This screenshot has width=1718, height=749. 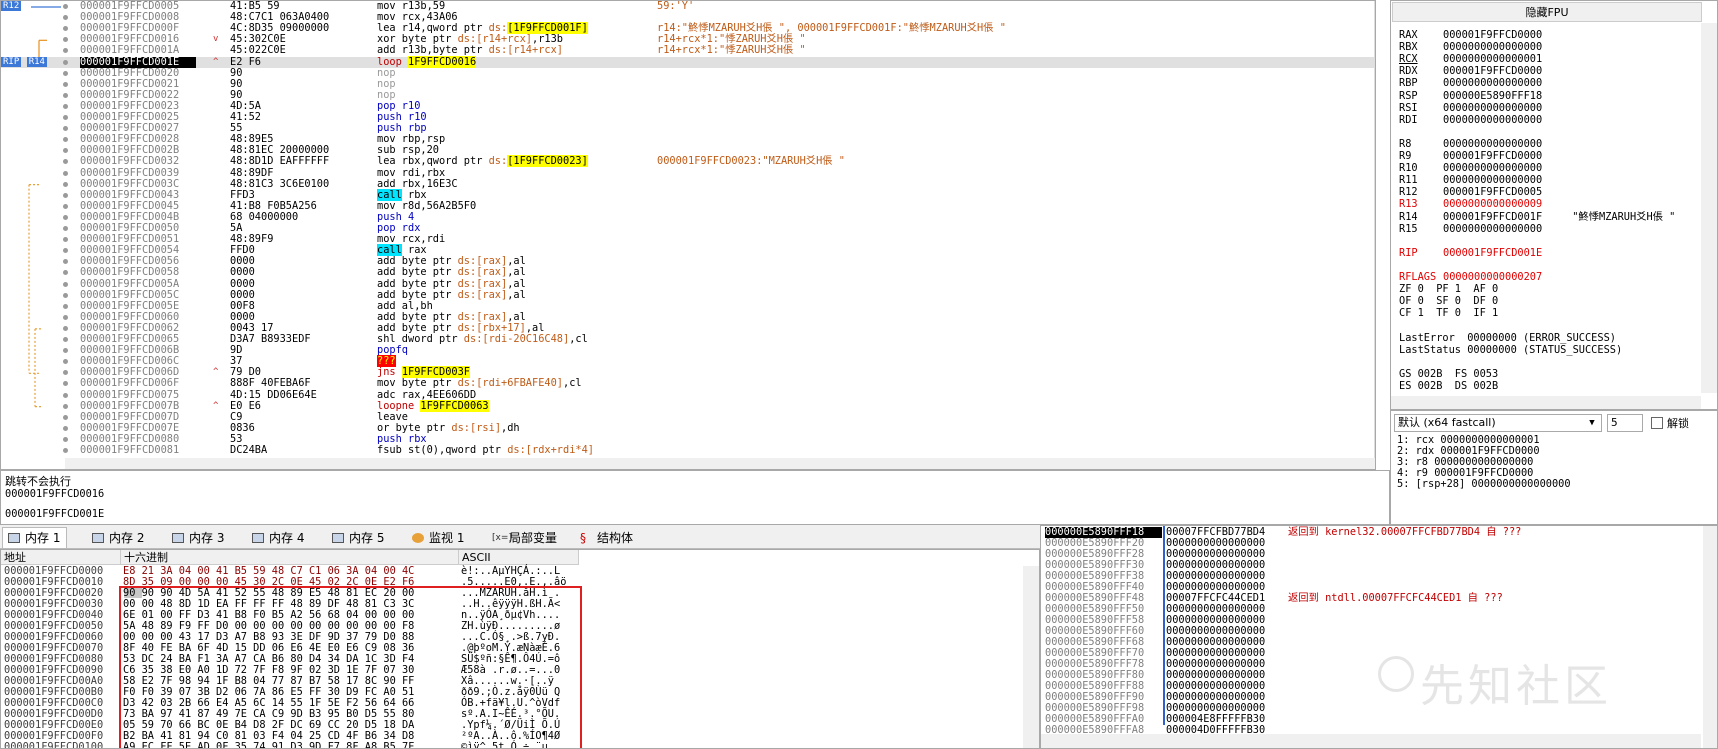 What do you see at coordinates (1470, 120) in the screenshot?
I see `register-row: RDI 0000000000000000` at bounding box center [1470, 120].